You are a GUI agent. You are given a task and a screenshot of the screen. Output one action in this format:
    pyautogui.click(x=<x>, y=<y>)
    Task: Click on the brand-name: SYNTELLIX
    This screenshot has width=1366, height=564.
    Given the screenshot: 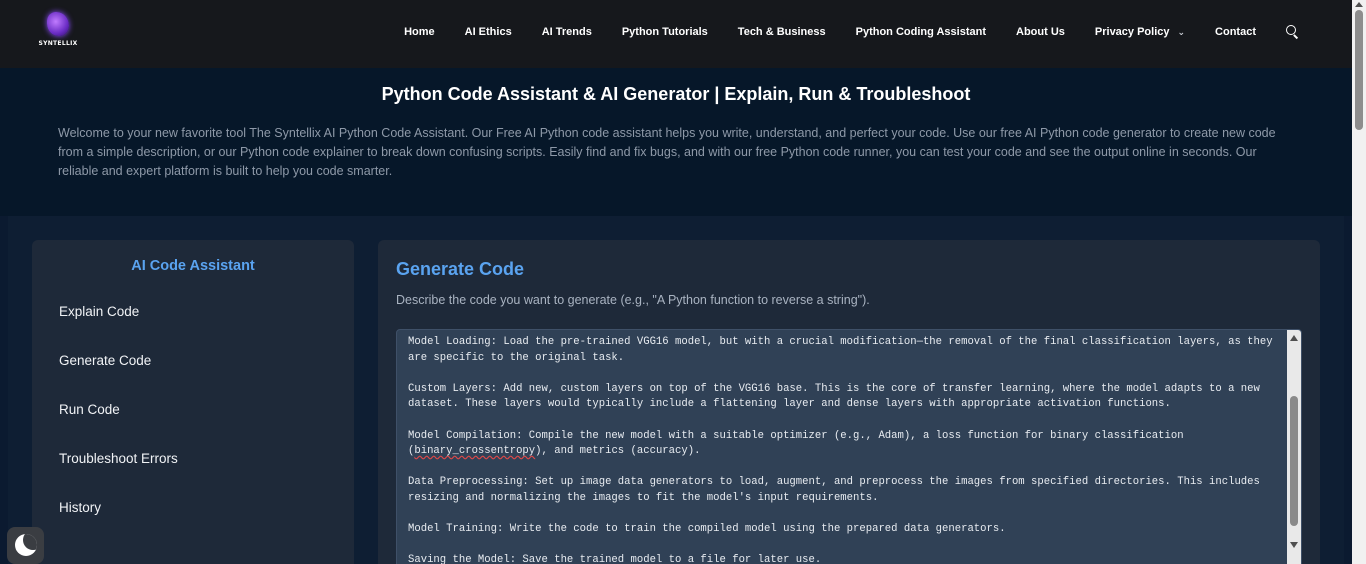 What is the action you would take?
    pyautogui.click(x=58, y=43)
    